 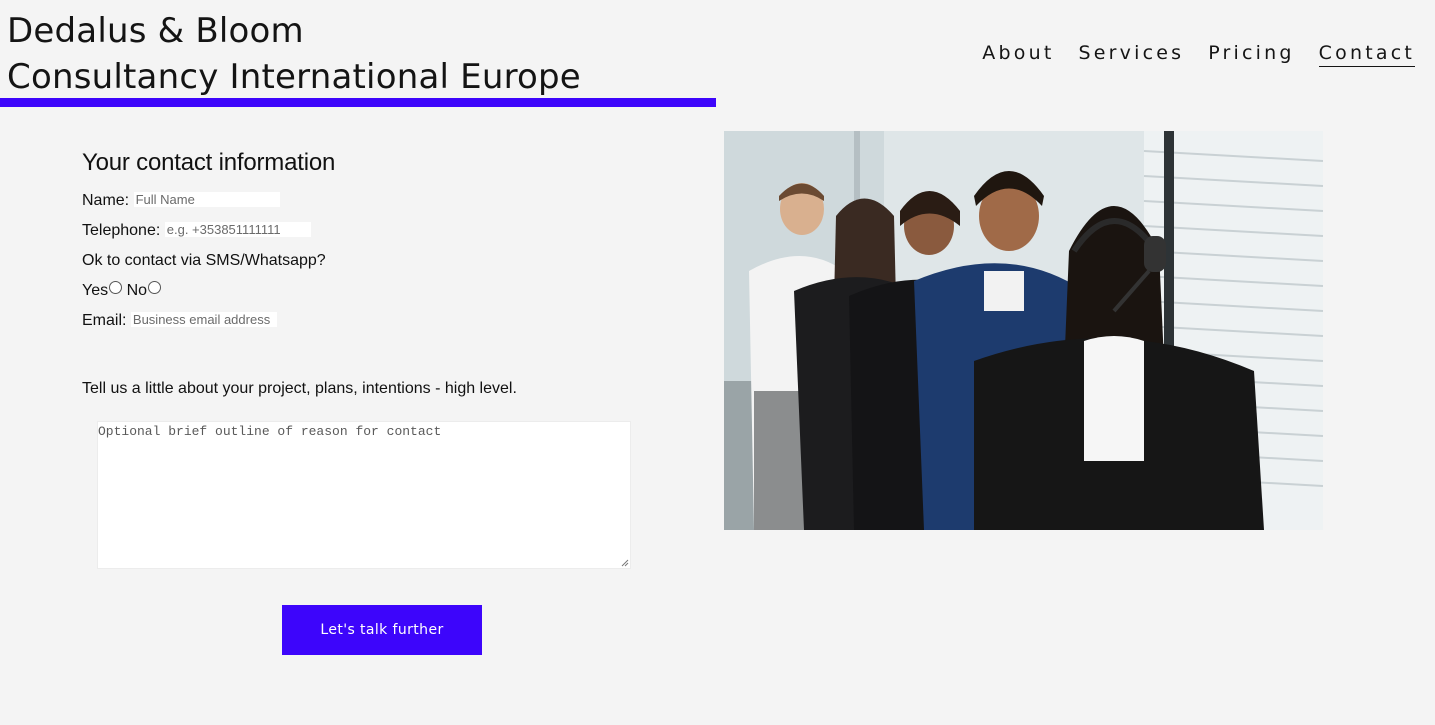 What do you see at coordinates (362, 291) in the screenshot?
I see `sms-options: Yes No` at bounding box center [362, 291].